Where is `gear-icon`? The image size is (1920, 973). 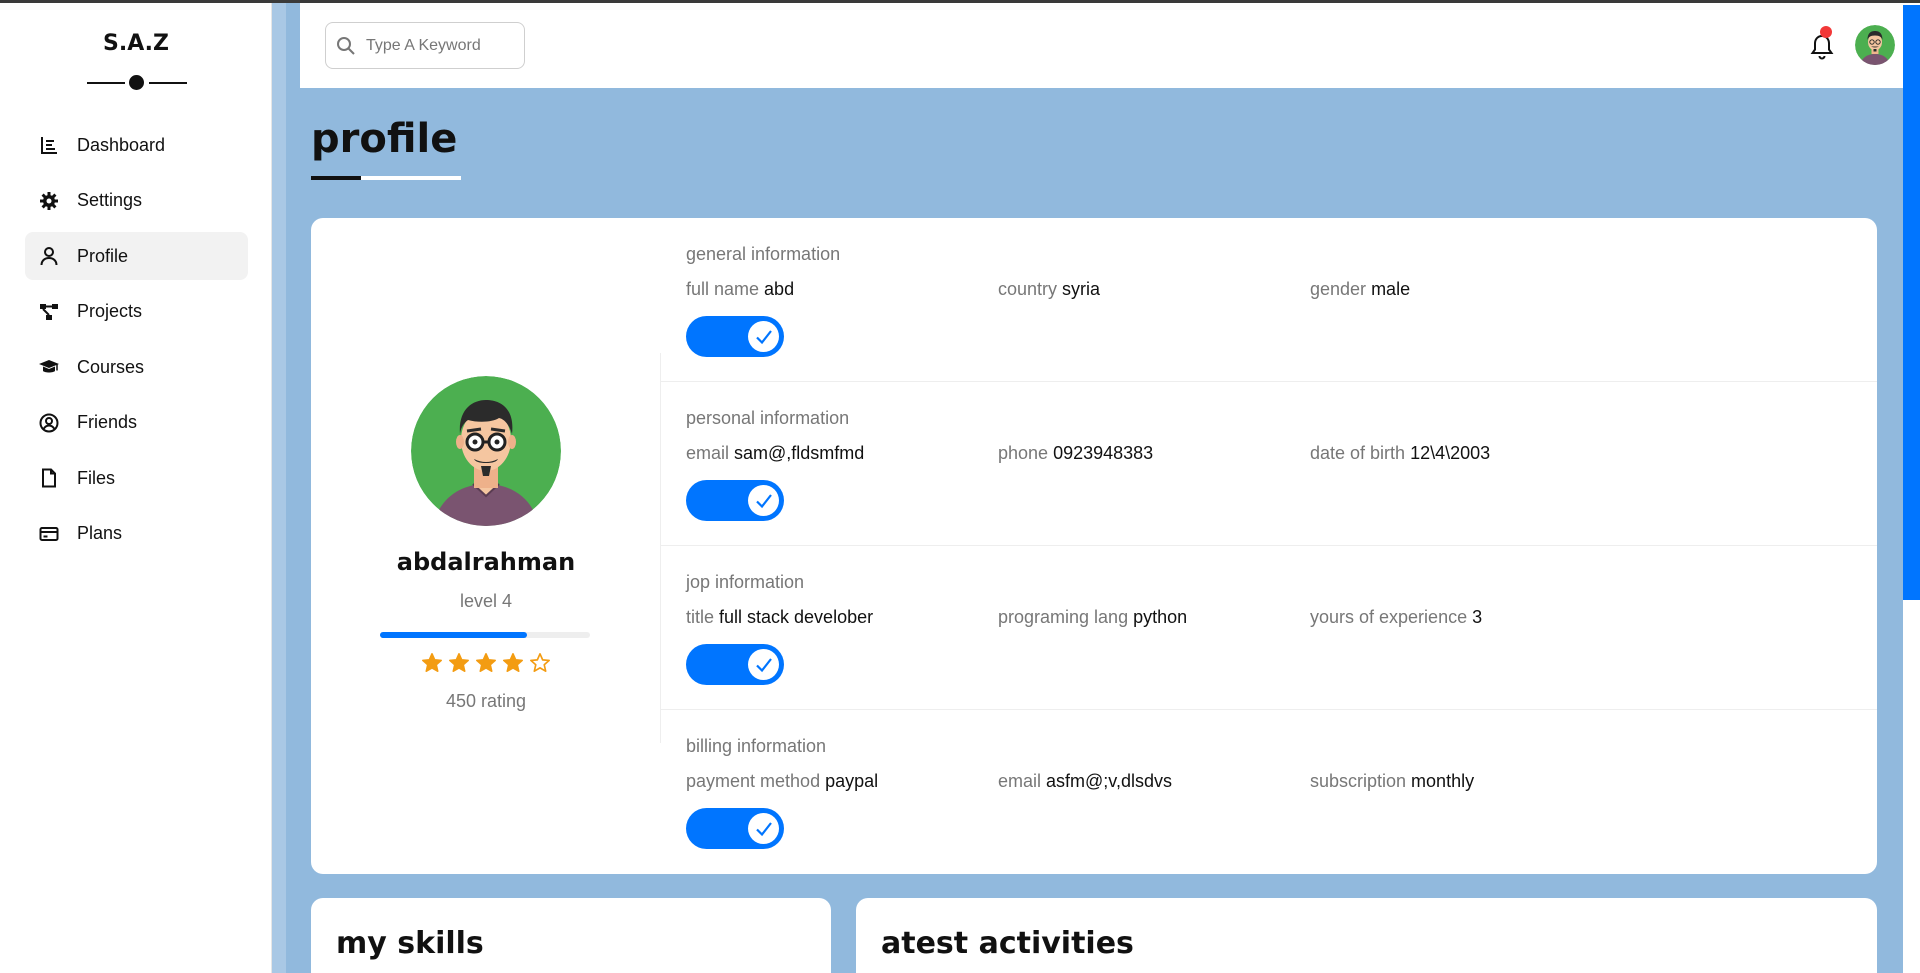 gear-icon is located at coordinates (49, 201).